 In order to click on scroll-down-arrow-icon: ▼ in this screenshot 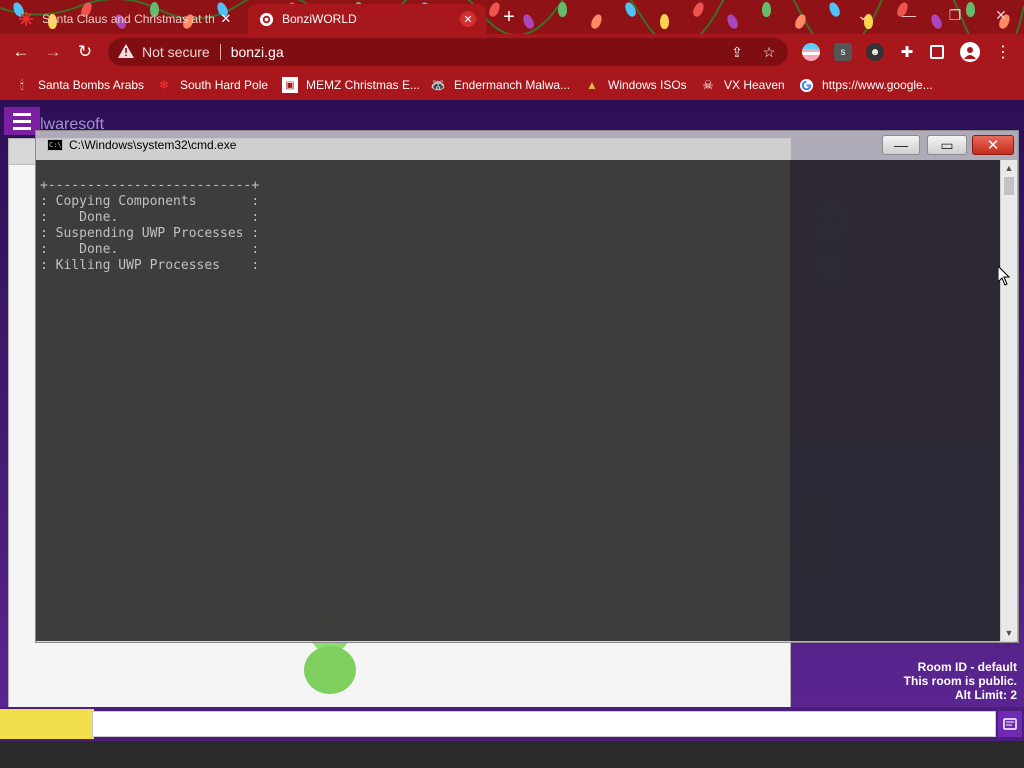, I will do `click(1009, 633)`.